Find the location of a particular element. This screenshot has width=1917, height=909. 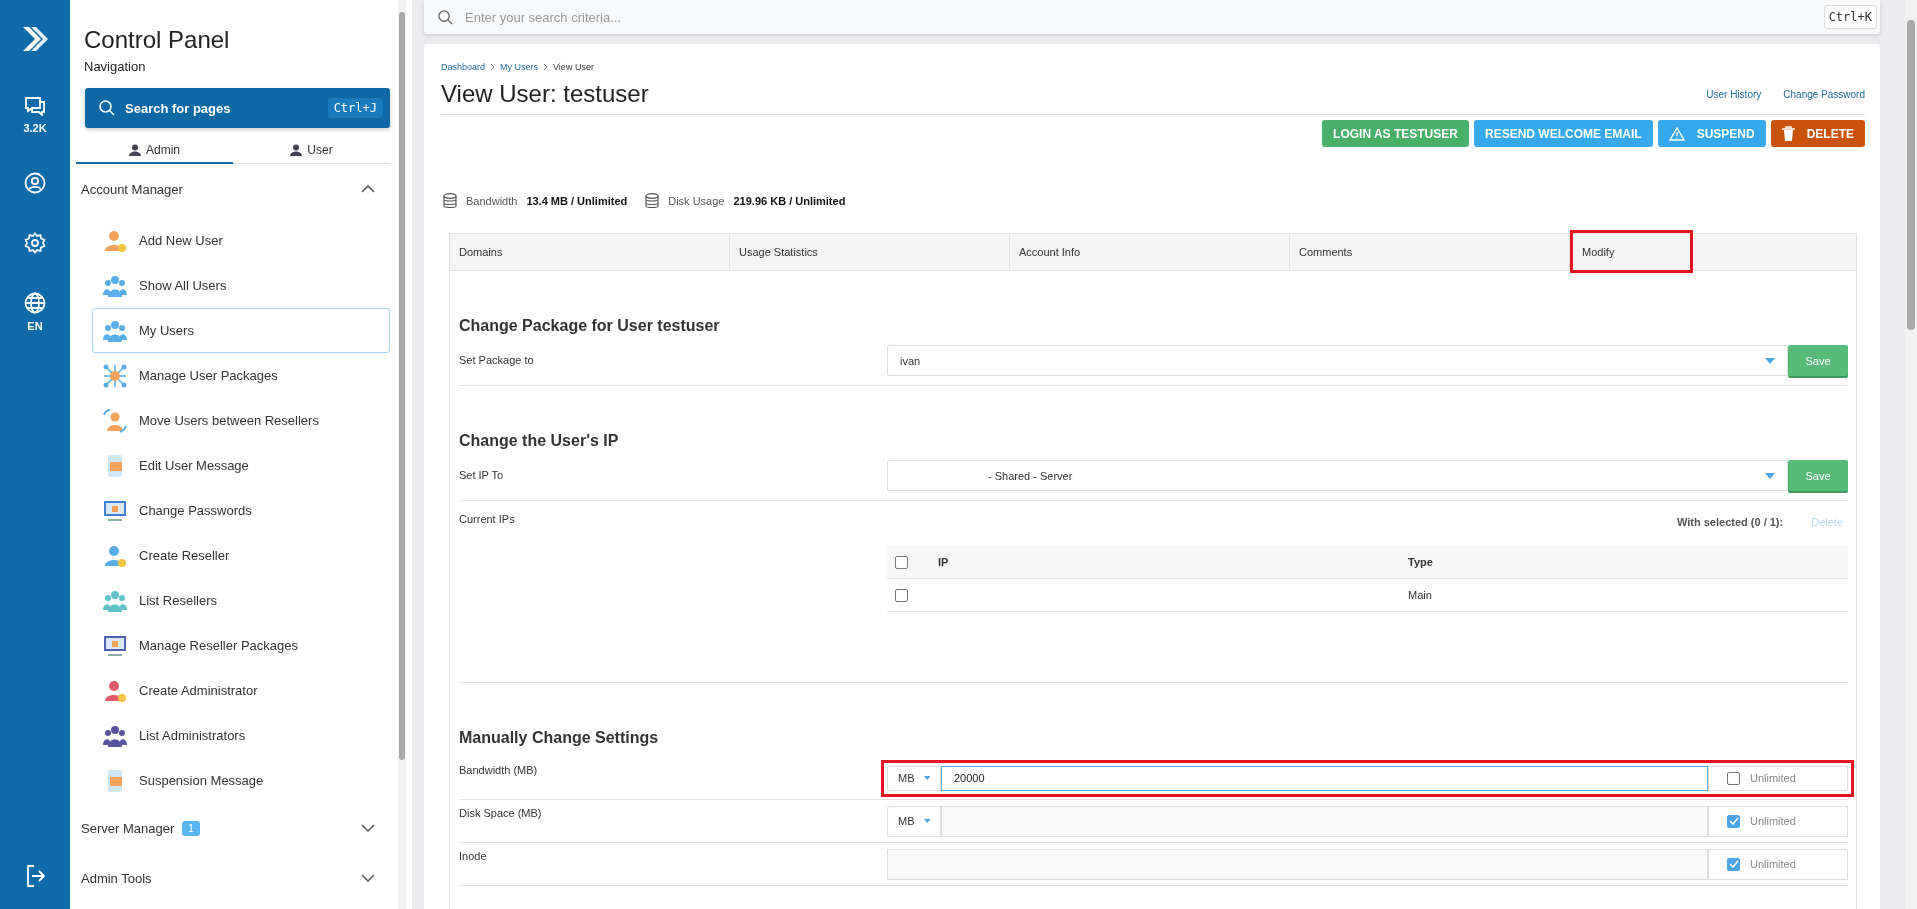

column-header: IP is located at coordinates (943, 562).